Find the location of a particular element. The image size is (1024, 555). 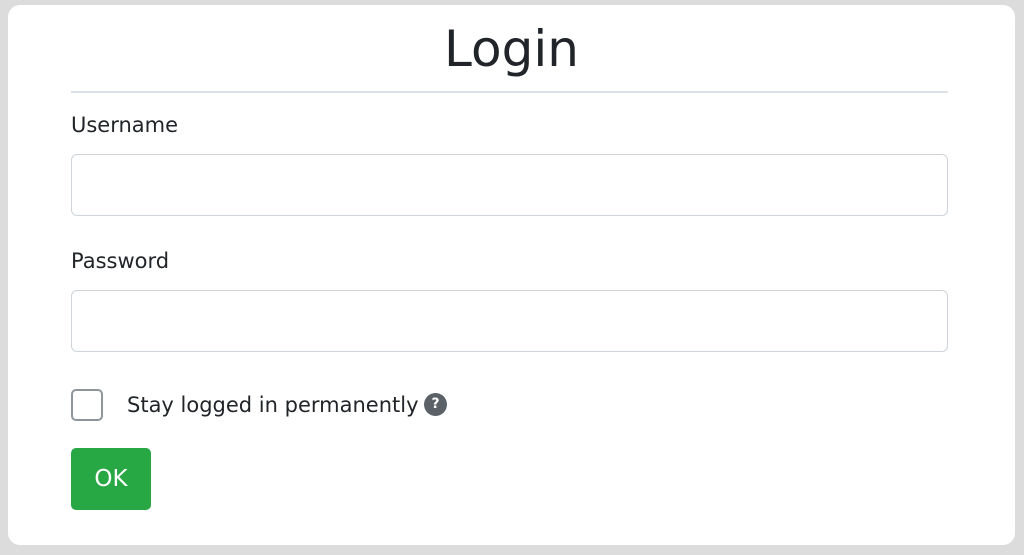

username-label: Username is located at coordinates (125, 125).